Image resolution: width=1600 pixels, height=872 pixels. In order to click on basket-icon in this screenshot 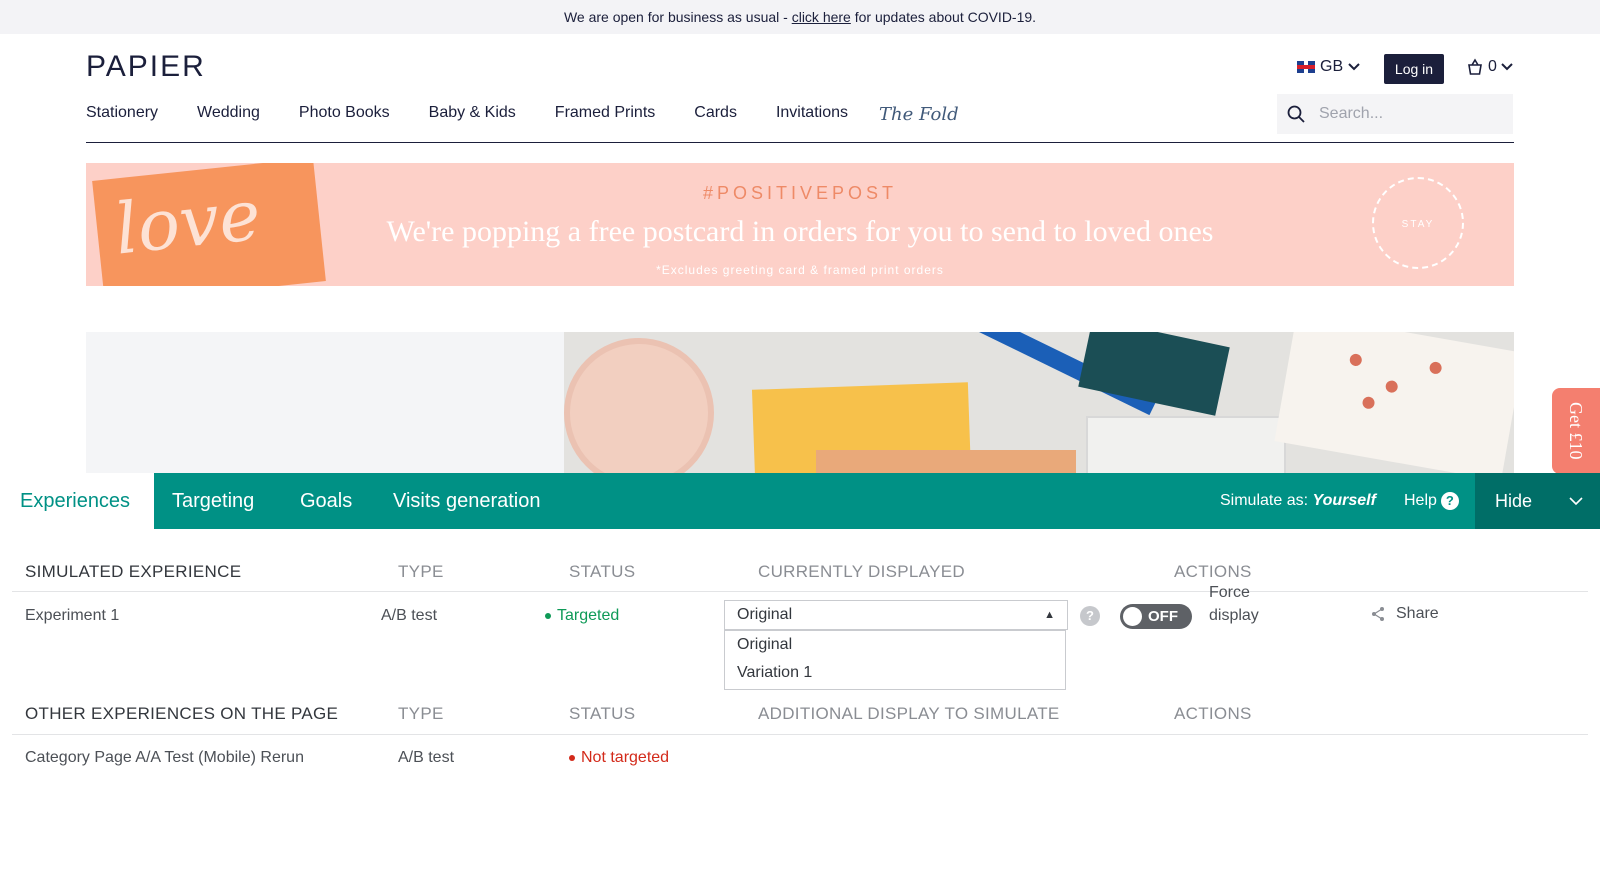, I will do `click(1475, 66)`.